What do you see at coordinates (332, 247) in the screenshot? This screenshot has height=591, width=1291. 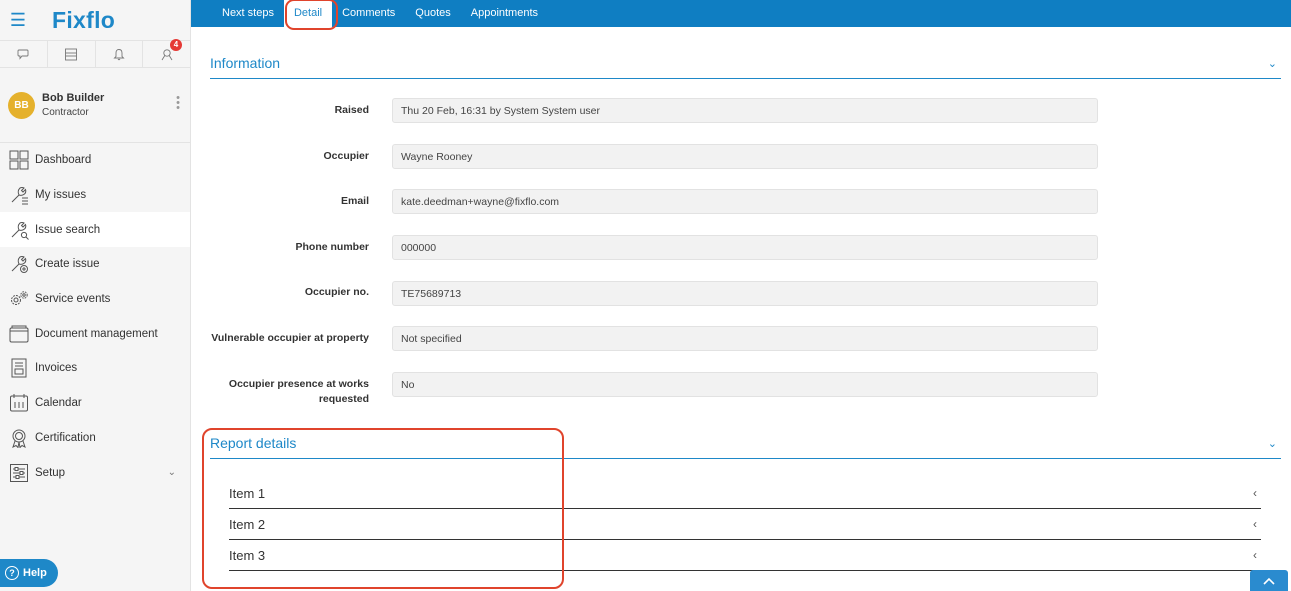 I see `phone-label: Phone number` at bounding box center [332, 247].